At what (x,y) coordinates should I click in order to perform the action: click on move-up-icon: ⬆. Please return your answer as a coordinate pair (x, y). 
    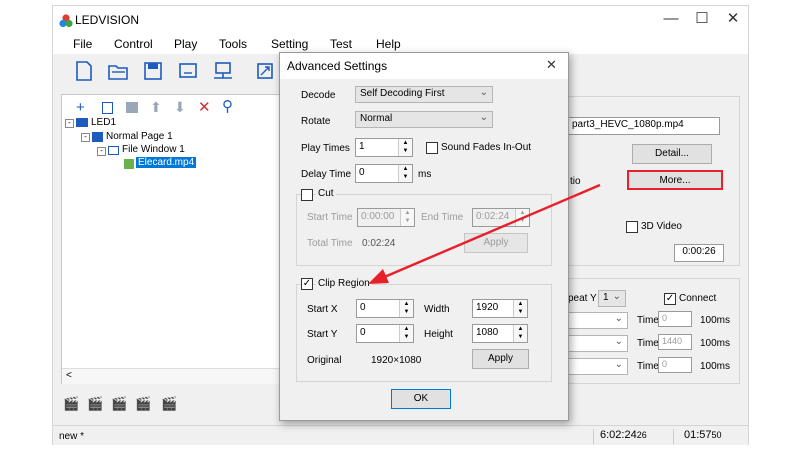
    Looking at the image, I should click on (156, 107).